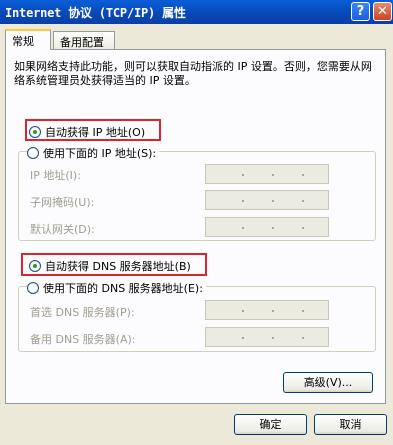 This screenshot has height=445, width=393. I want to click on radio-label-auto-ip: 自动获得 IP 地址(O), so click(95, 132).